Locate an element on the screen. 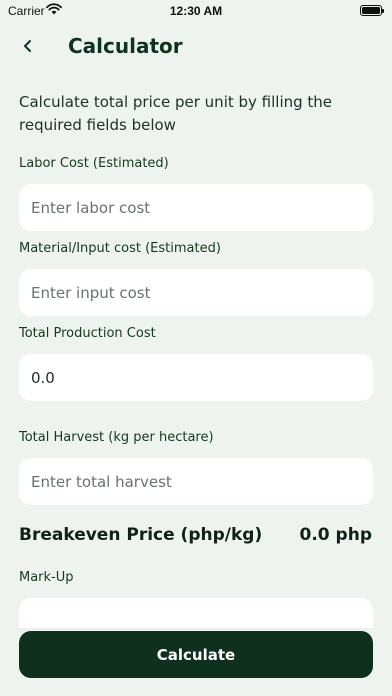 Image resolution: width=392 pixels, height=696 pixels. material-cost-input is located at coordinates (196, 292).